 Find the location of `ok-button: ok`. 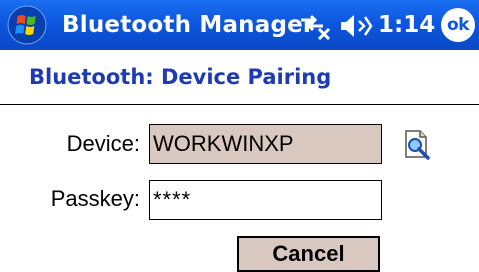

ok-button: ok is located at coordinates (458, 25).